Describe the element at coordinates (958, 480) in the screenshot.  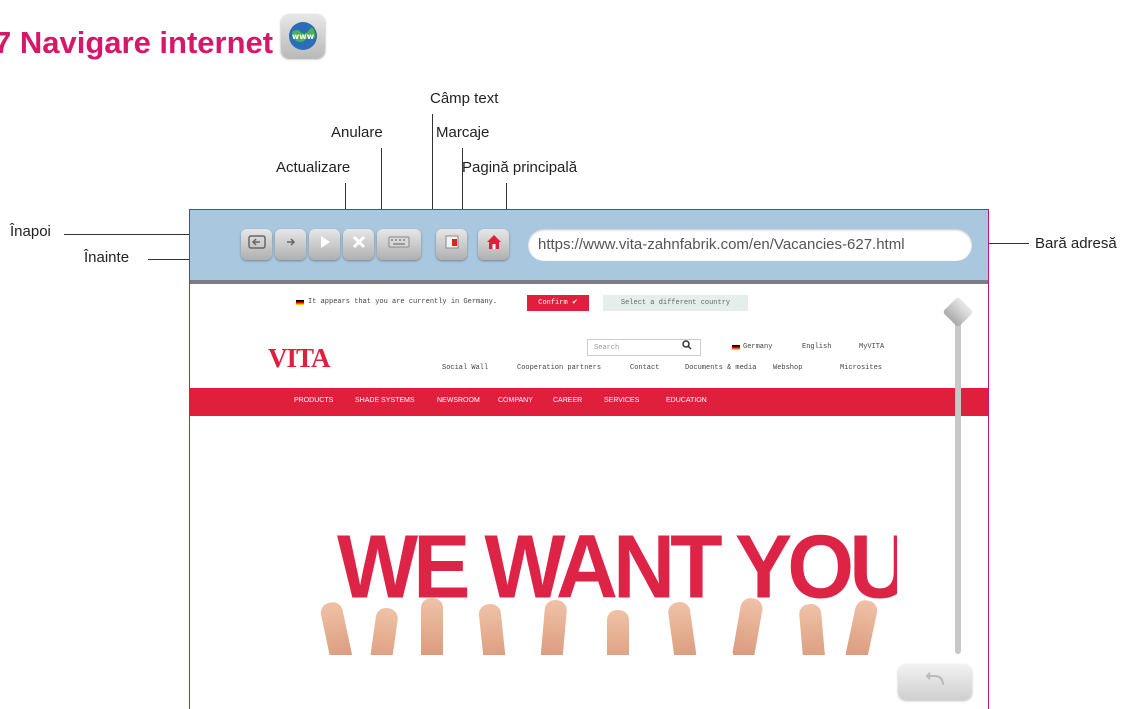
I see `scrollbar-track` at that location.